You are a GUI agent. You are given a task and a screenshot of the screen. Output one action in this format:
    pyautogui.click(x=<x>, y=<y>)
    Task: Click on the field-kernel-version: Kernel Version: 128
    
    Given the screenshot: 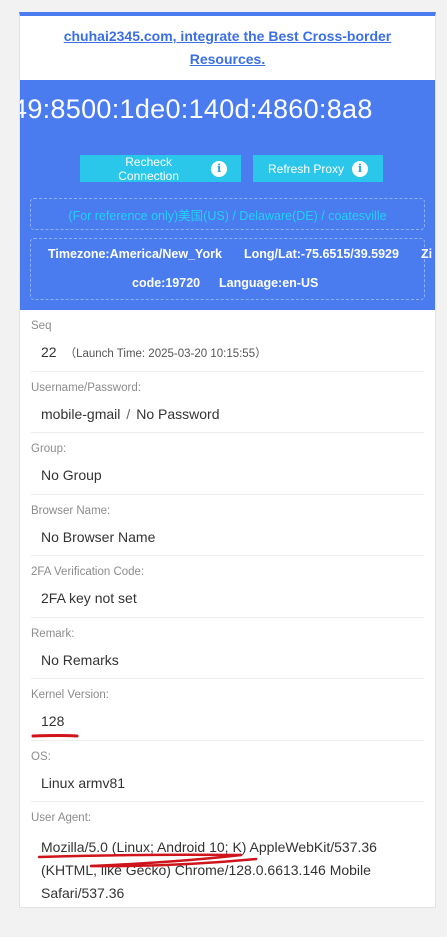 What is the action you would take?
    pyautogui.click(x=227, y=710)
    